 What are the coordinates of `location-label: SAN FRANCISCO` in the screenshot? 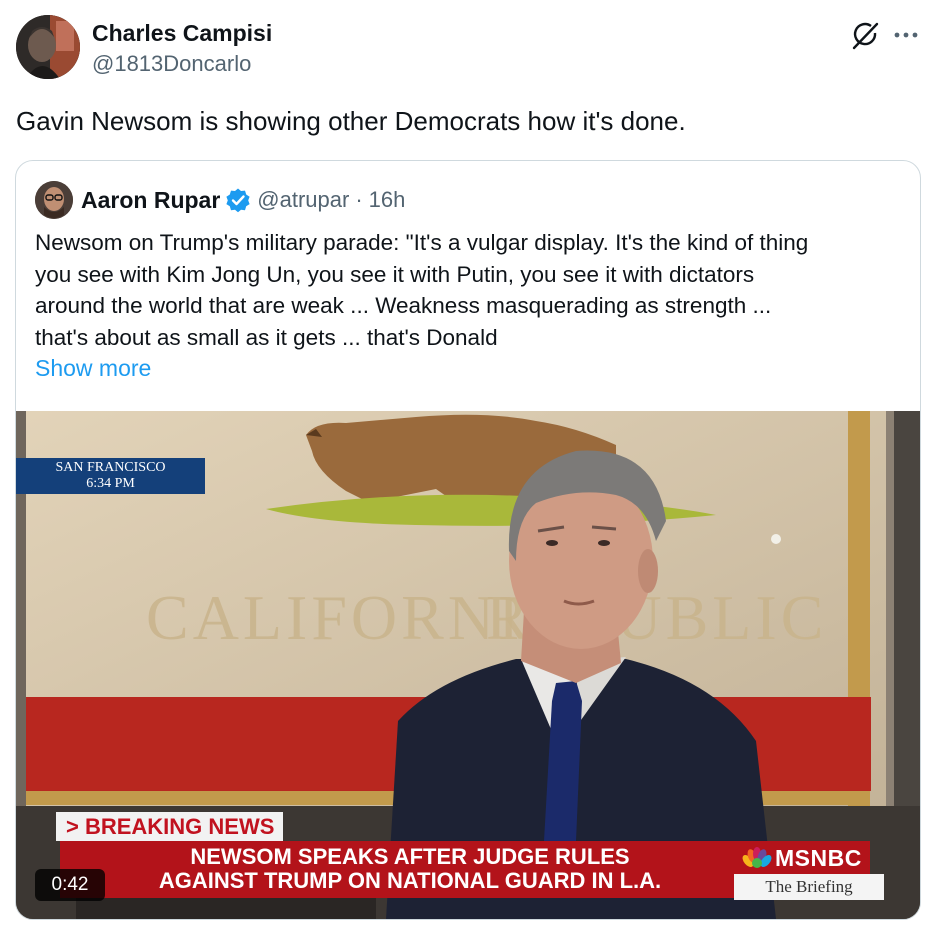 It's located at (110, 467).